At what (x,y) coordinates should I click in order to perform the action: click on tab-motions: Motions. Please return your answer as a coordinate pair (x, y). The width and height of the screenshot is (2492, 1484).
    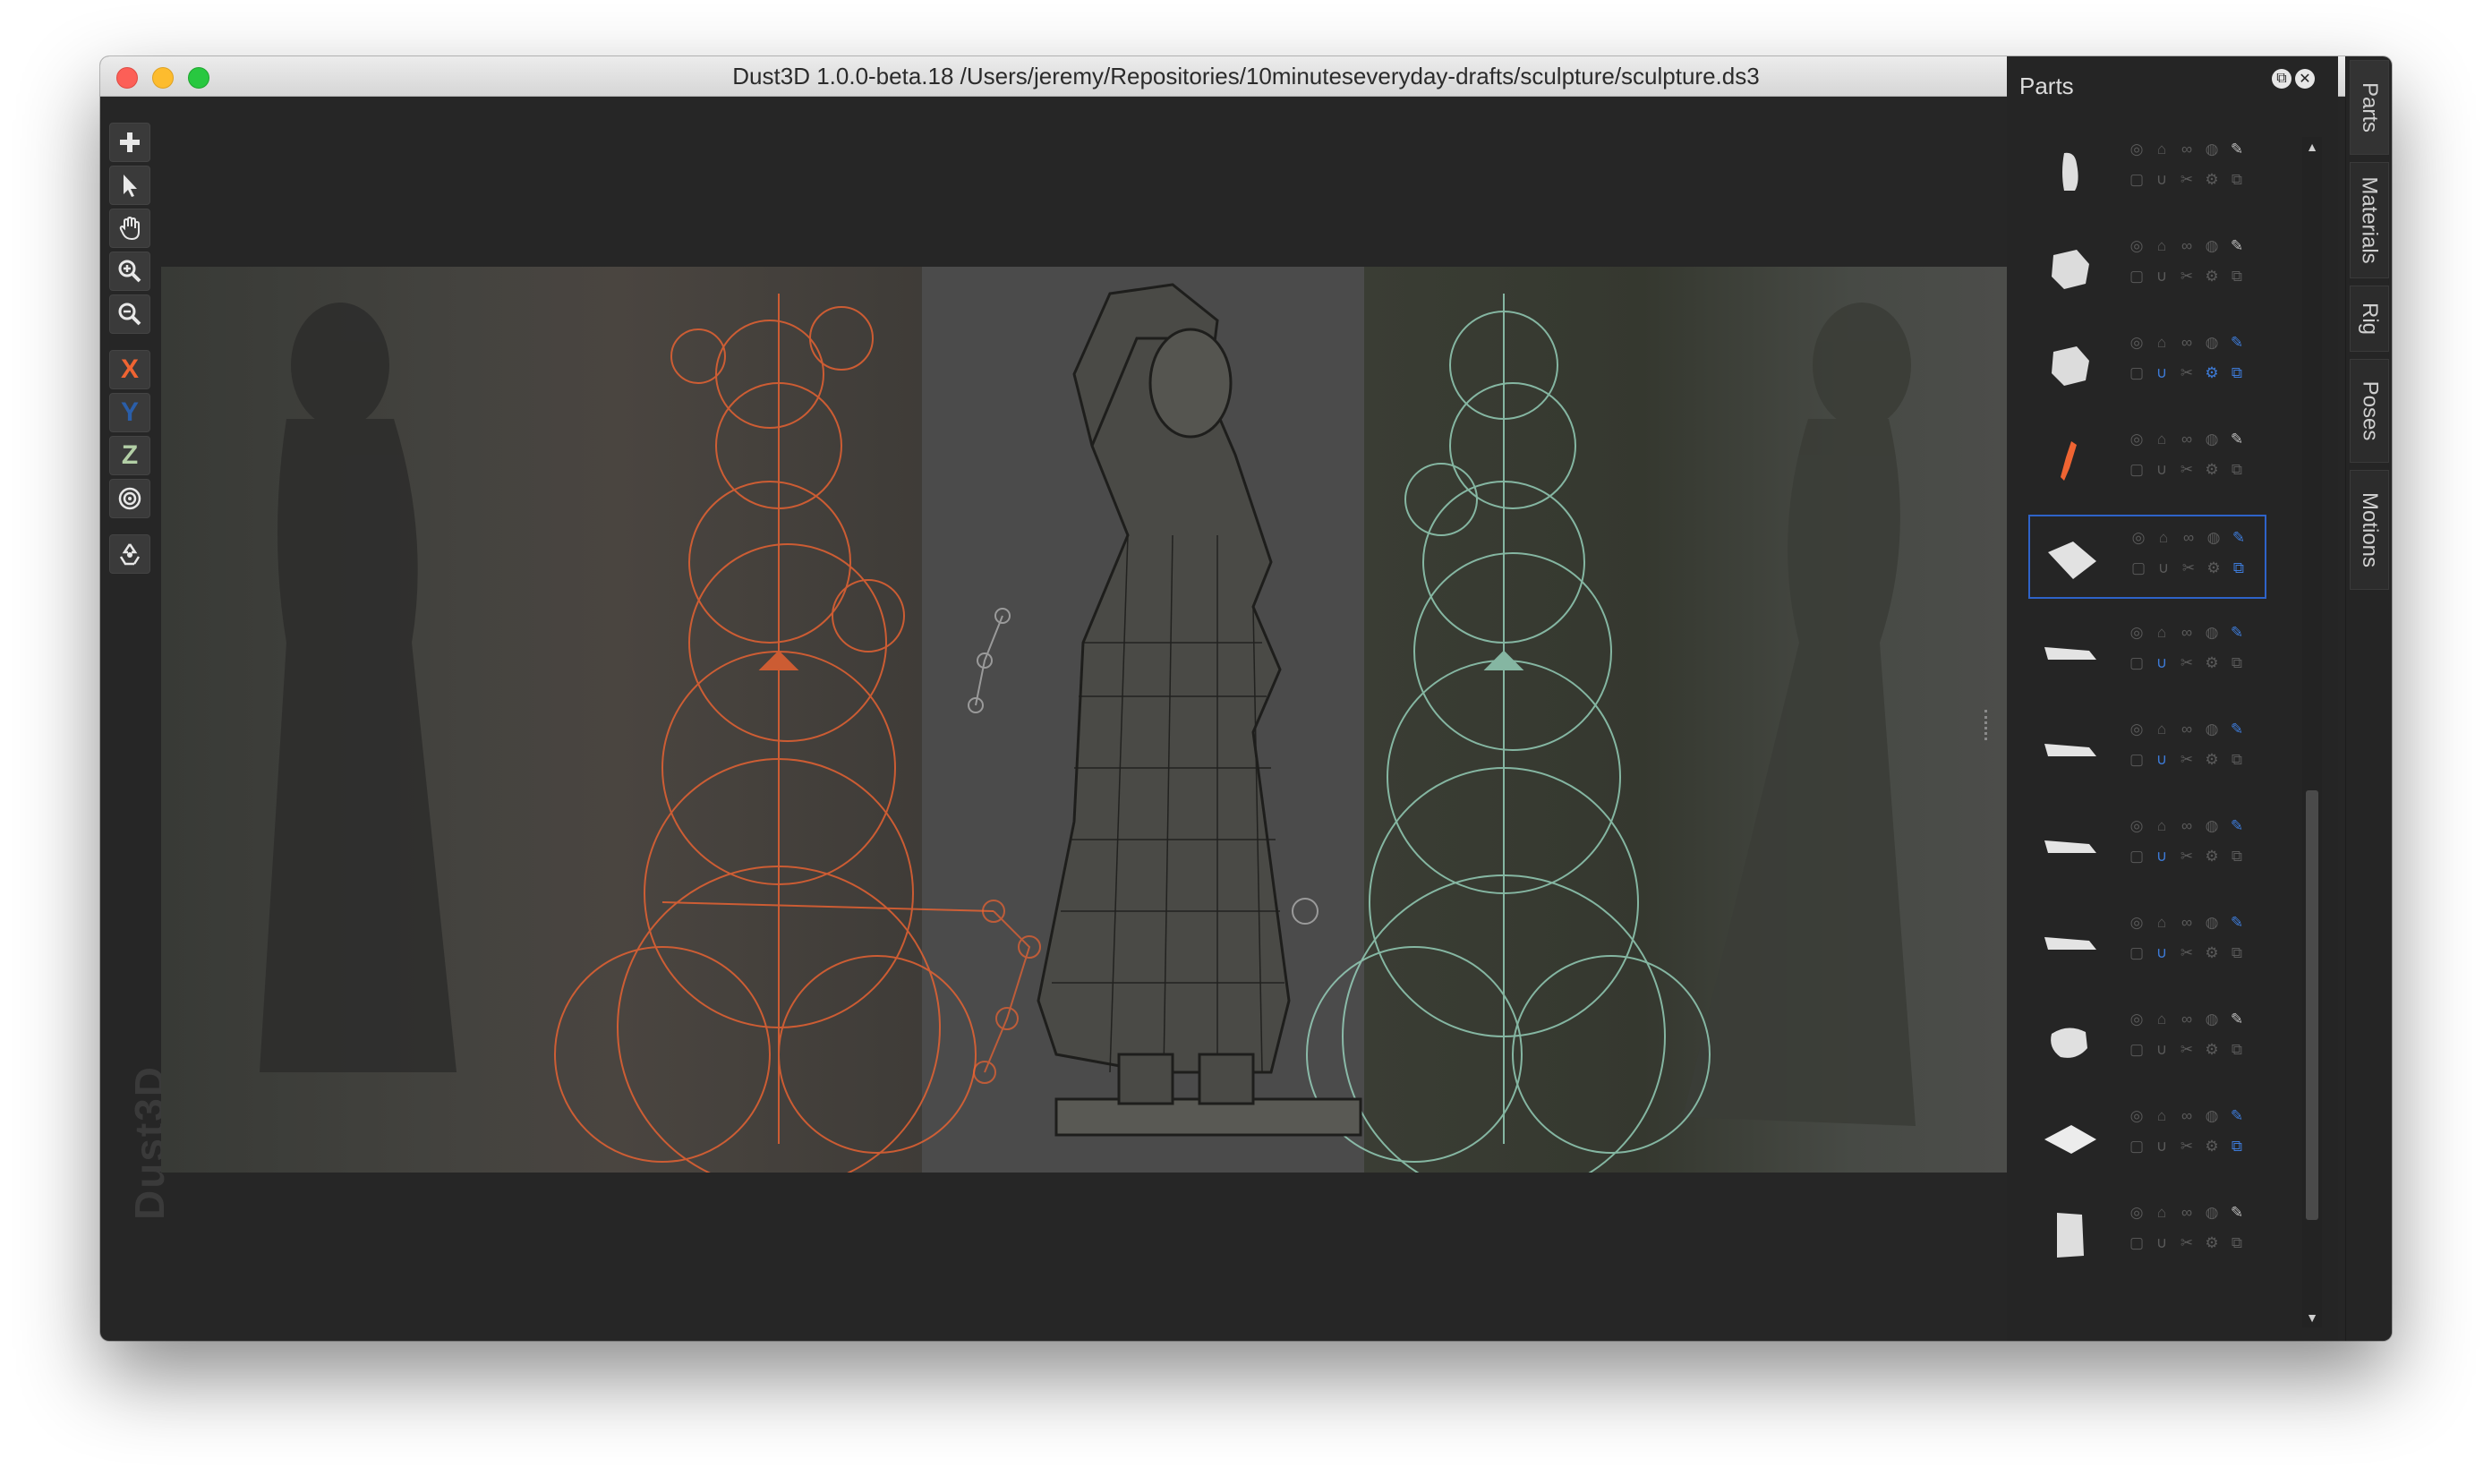
    Looking at the image, I should click on (2369, 530).